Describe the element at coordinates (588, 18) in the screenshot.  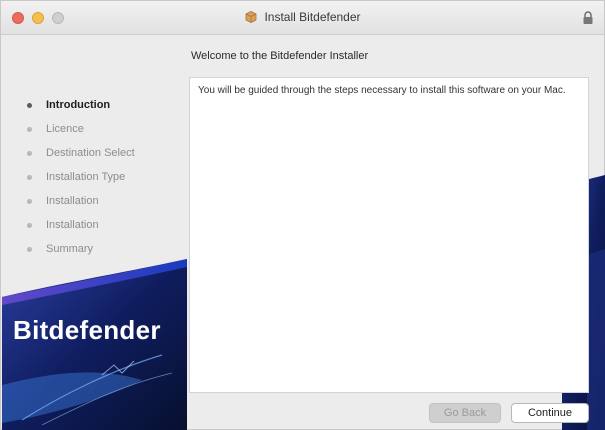
I see `lock-icon` at that location.